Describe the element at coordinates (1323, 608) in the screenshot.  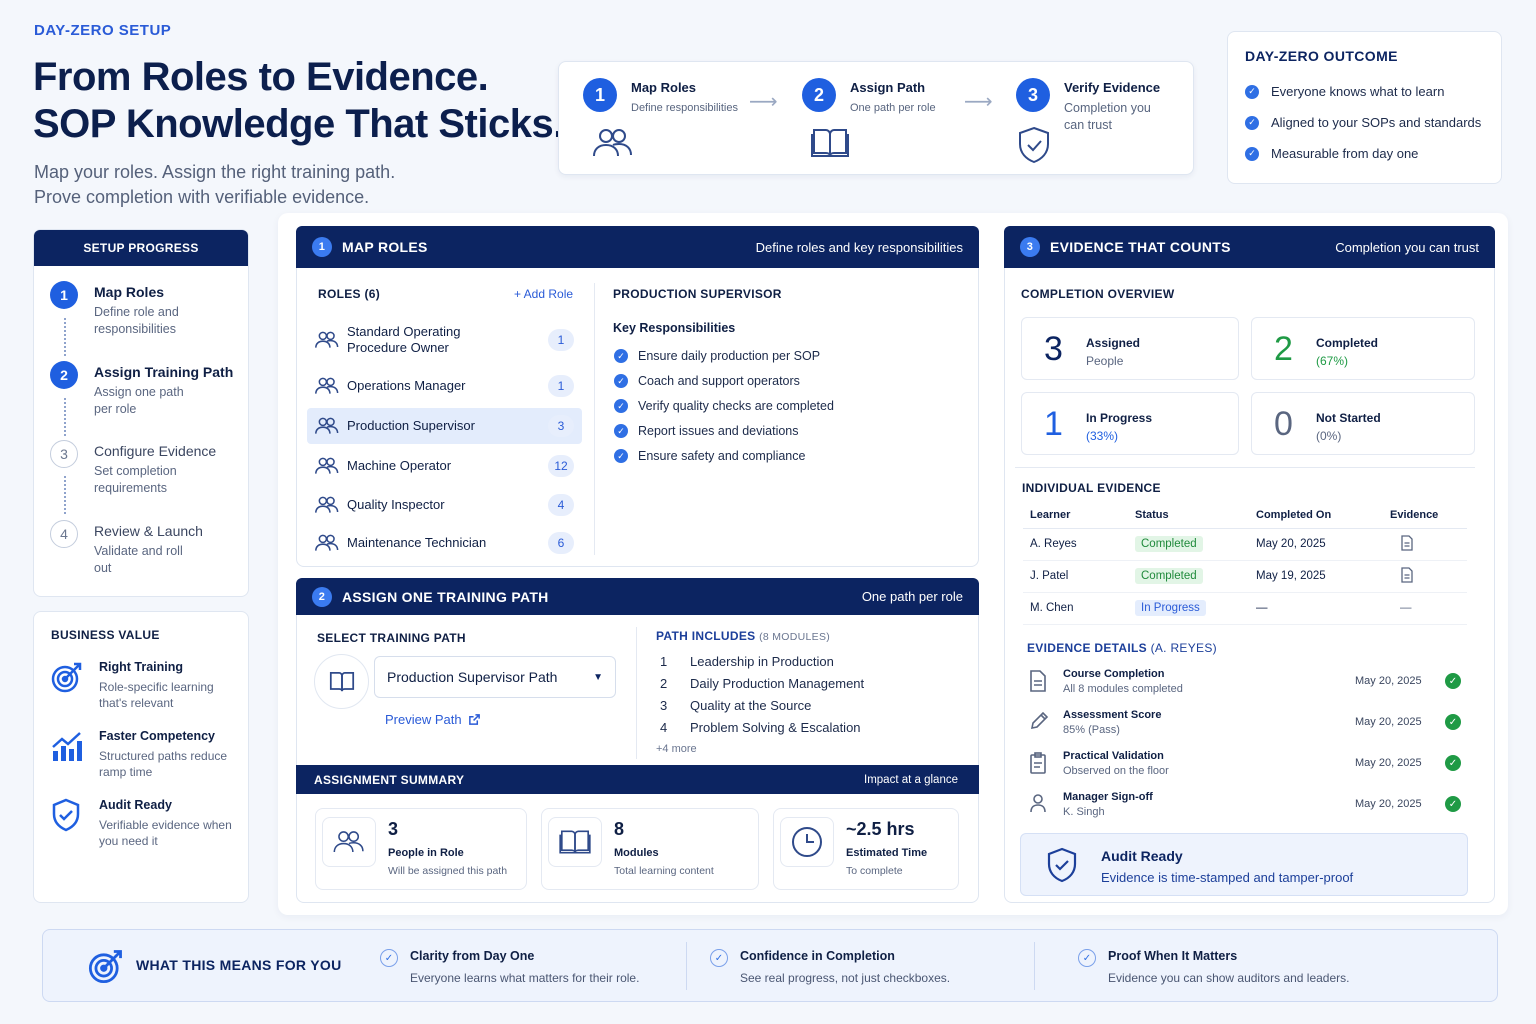
I see `date-cell: —` at that location.